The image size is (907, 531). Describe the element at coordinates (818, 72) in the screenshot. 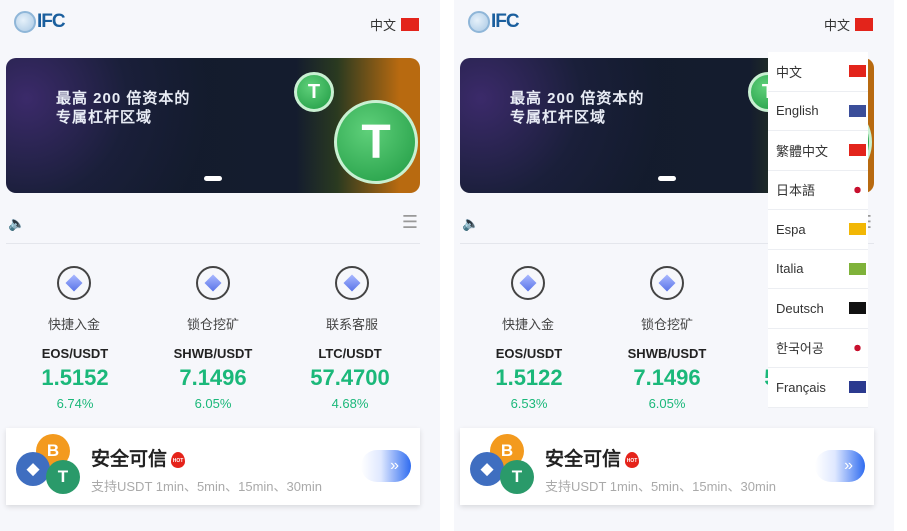

I see `language-option: 中文` at that location.